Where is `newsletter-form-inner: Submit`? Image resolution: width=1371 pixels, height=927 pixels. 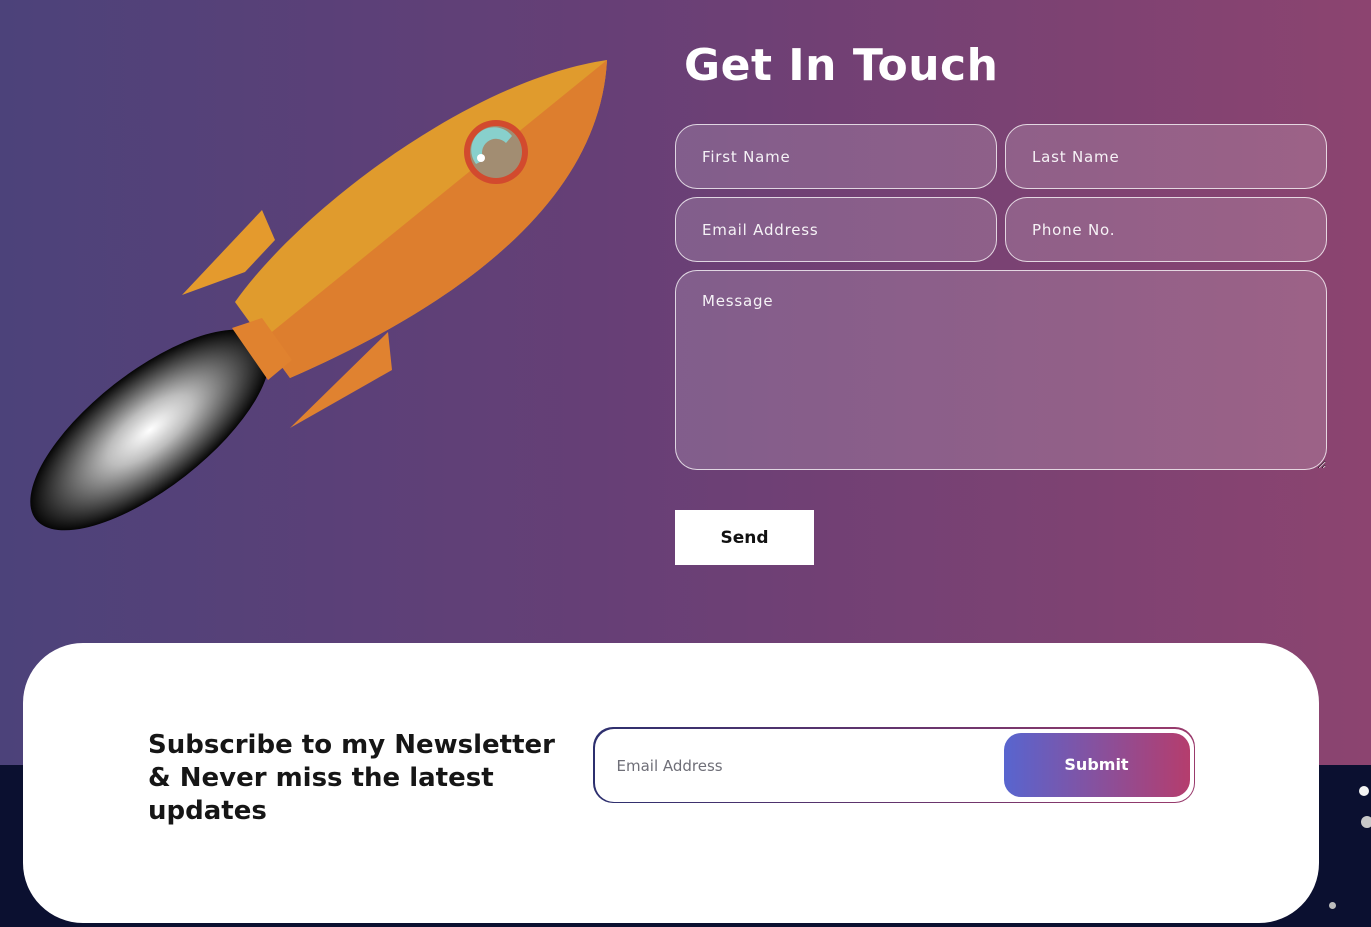 newsletter-form-inner: Submit is located at coordinates (894, 766).